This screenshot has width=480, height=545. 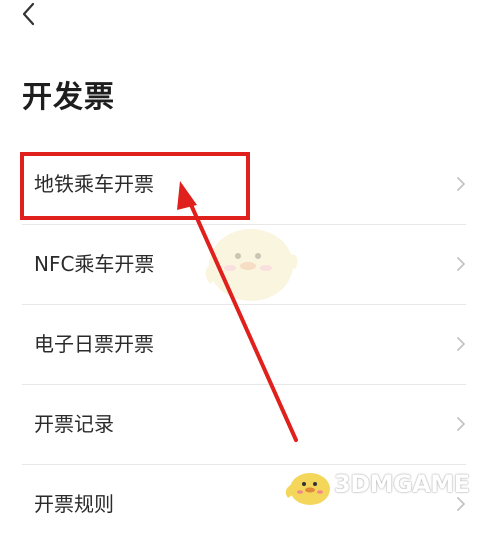 What do you see at coordinates (240, 425) in the screenshot?
I see `menu-item-invoice-records: 开票记录` at bounding box center [240, 425].